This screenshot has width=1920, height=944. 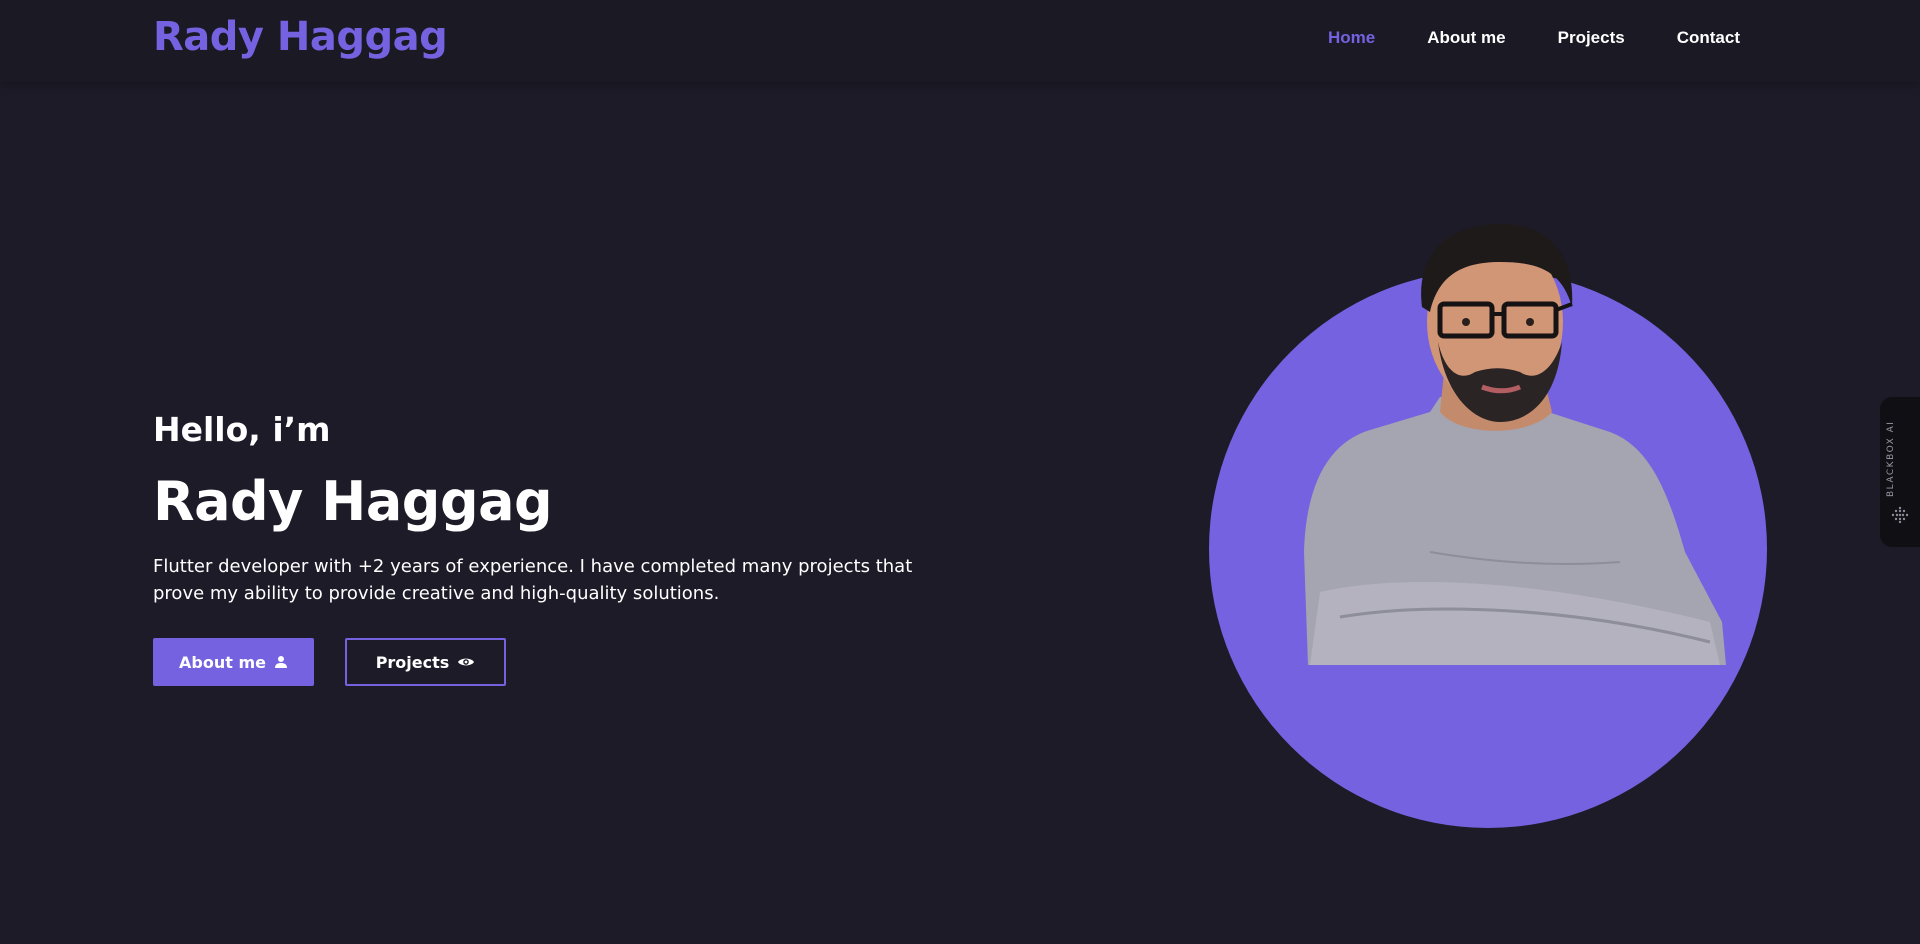 I want to click on about-me-button-label: About me, so click(x=222, y=662).